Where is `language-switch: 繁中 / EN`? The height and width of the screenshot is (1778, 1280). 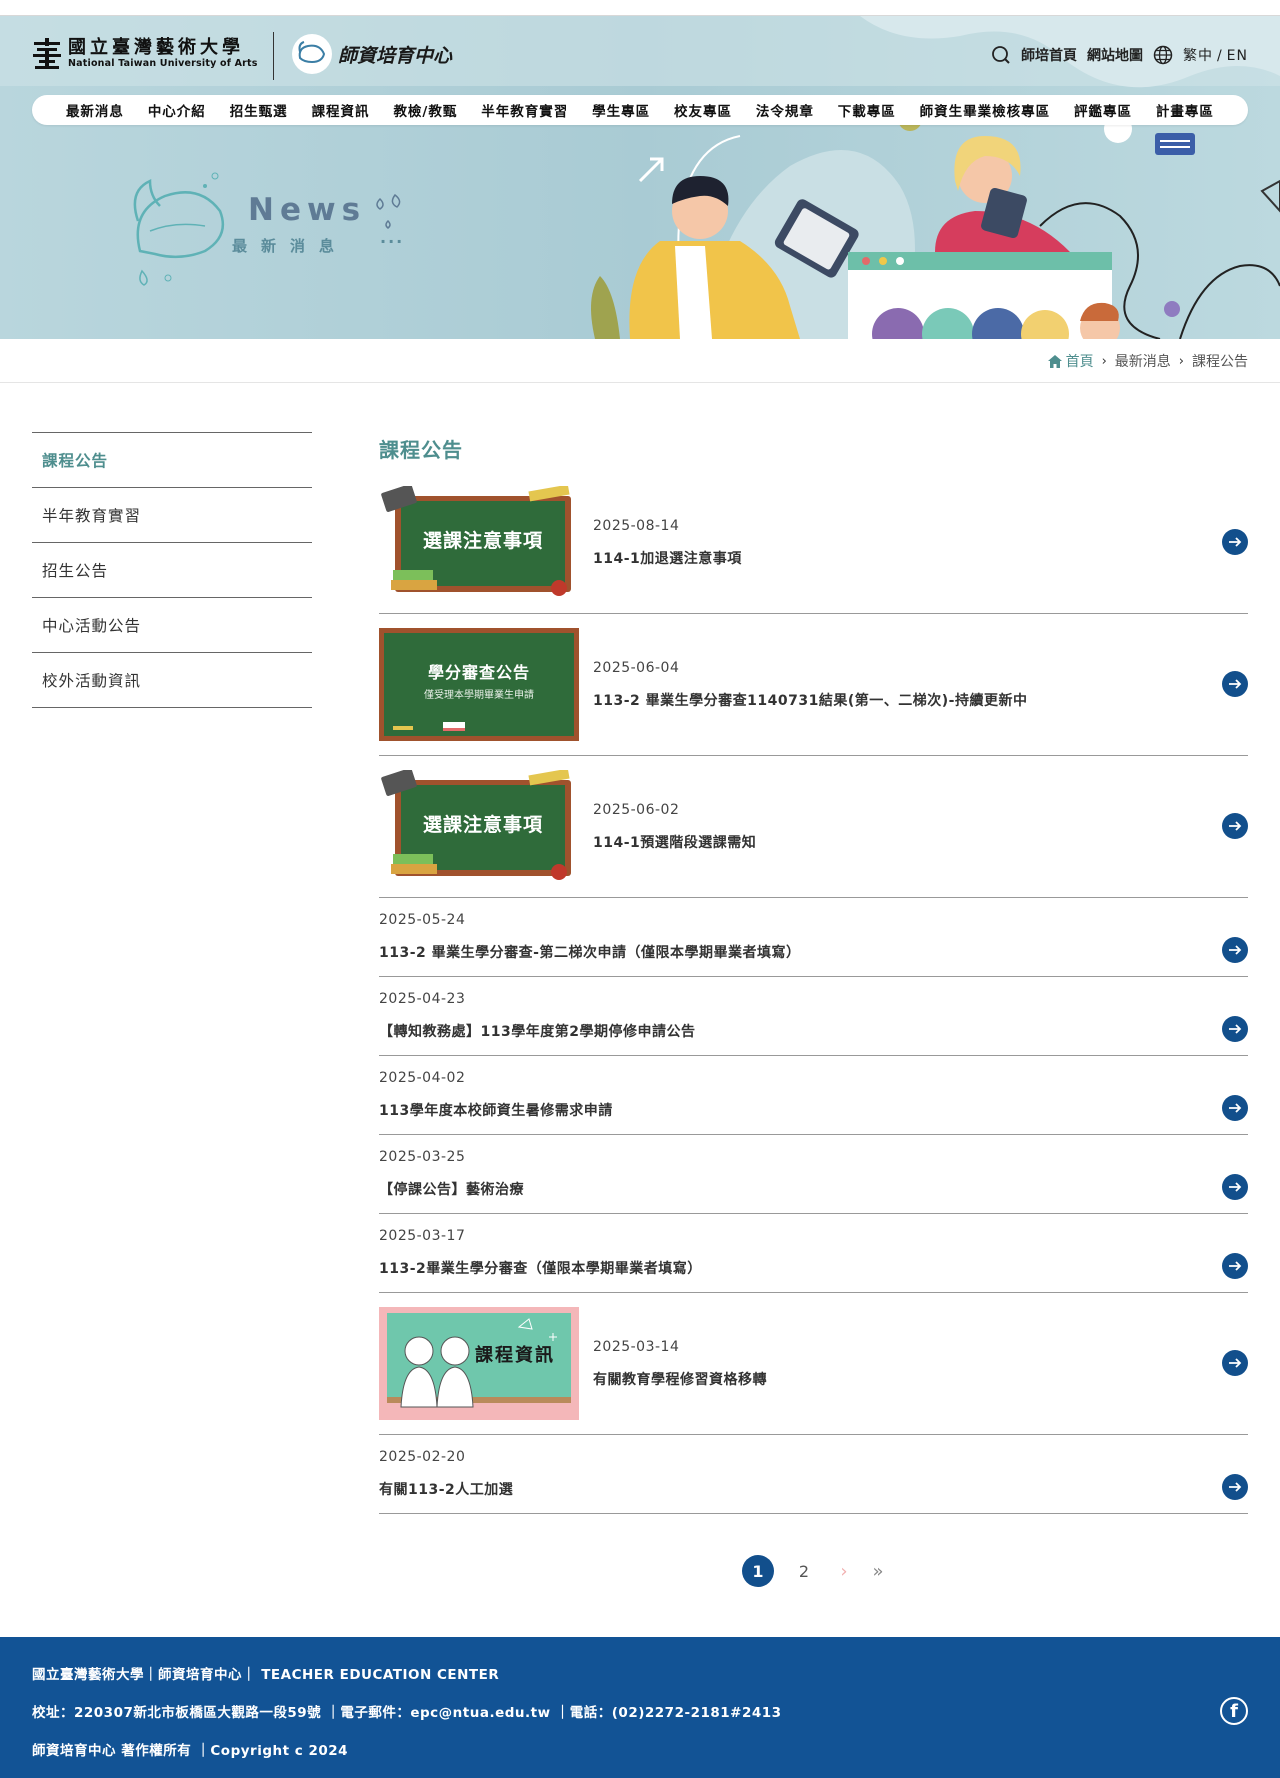 language-switch: 繁中 / EN is located at coordinates (1215, 55).